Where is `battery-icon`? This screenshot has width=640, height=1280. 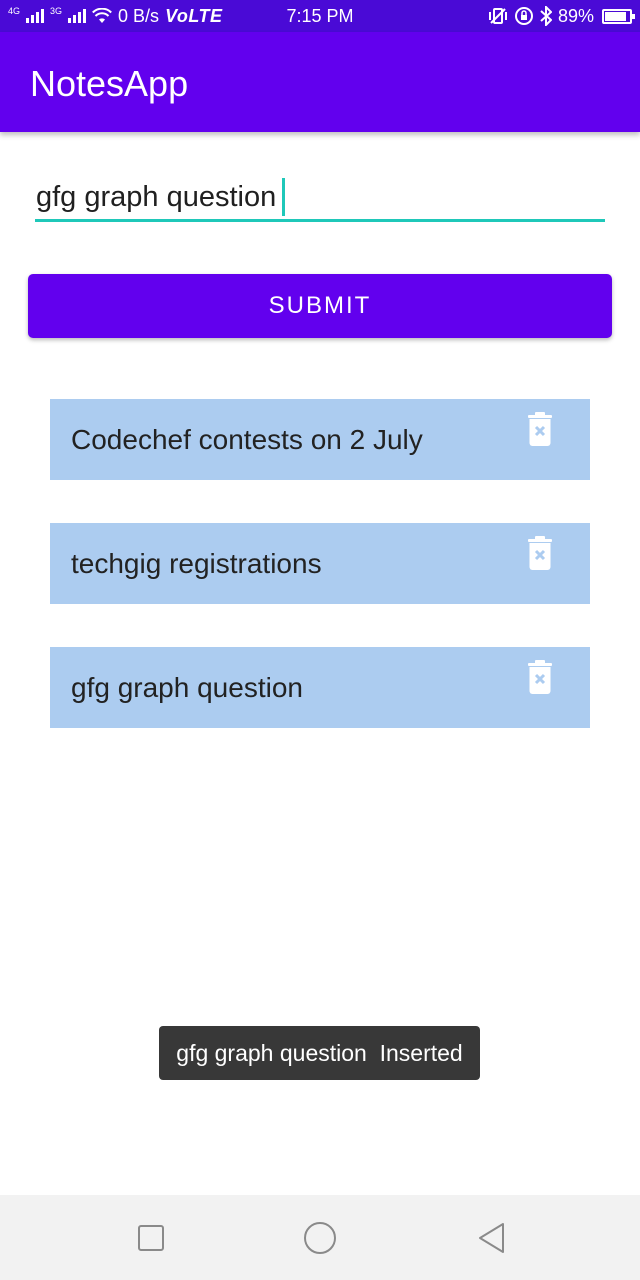
battery-icon is located at coordinates (618, 16).